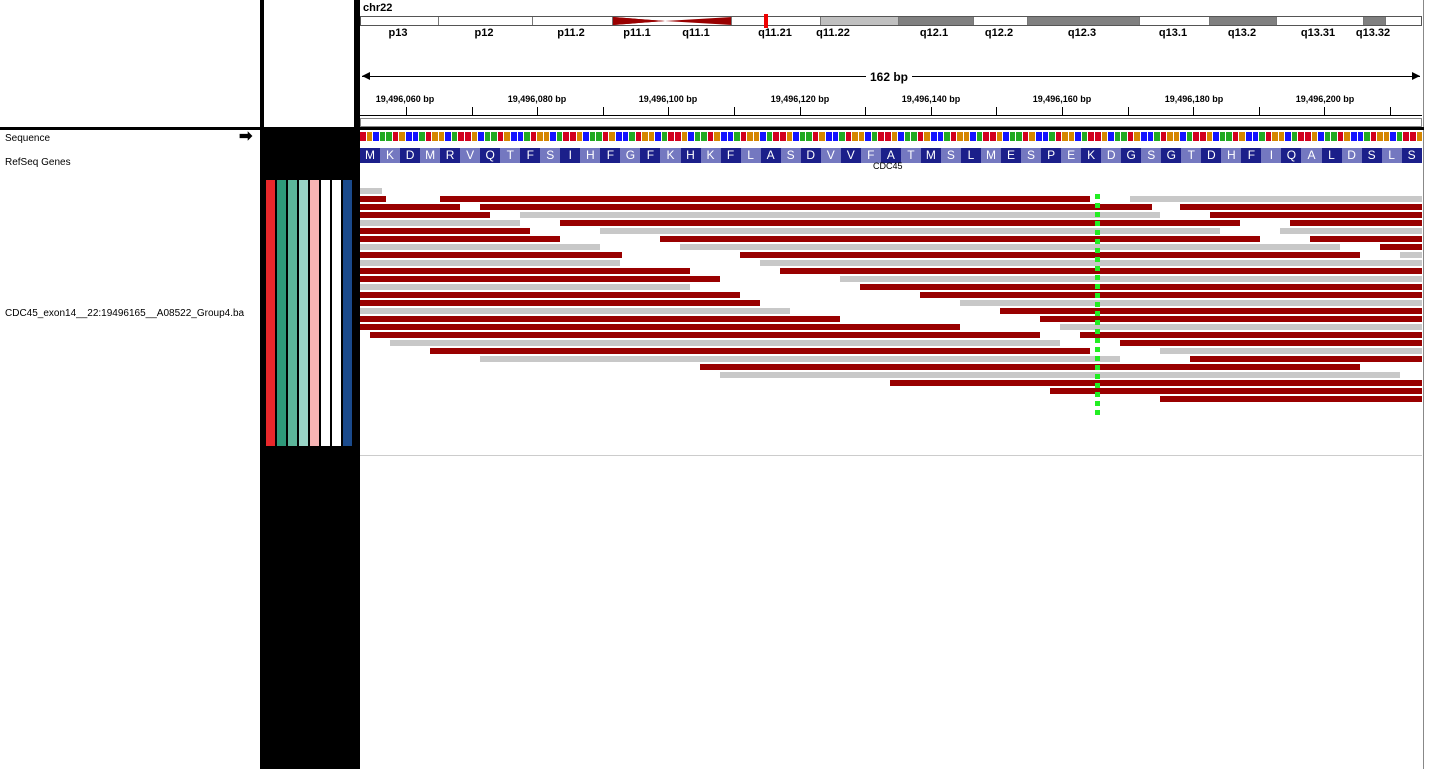 This screenshot has width=1440, height=769. Describe the element at coordinates (891, 21) in the screenshot. I see `chromosome-ideogram` at that location.